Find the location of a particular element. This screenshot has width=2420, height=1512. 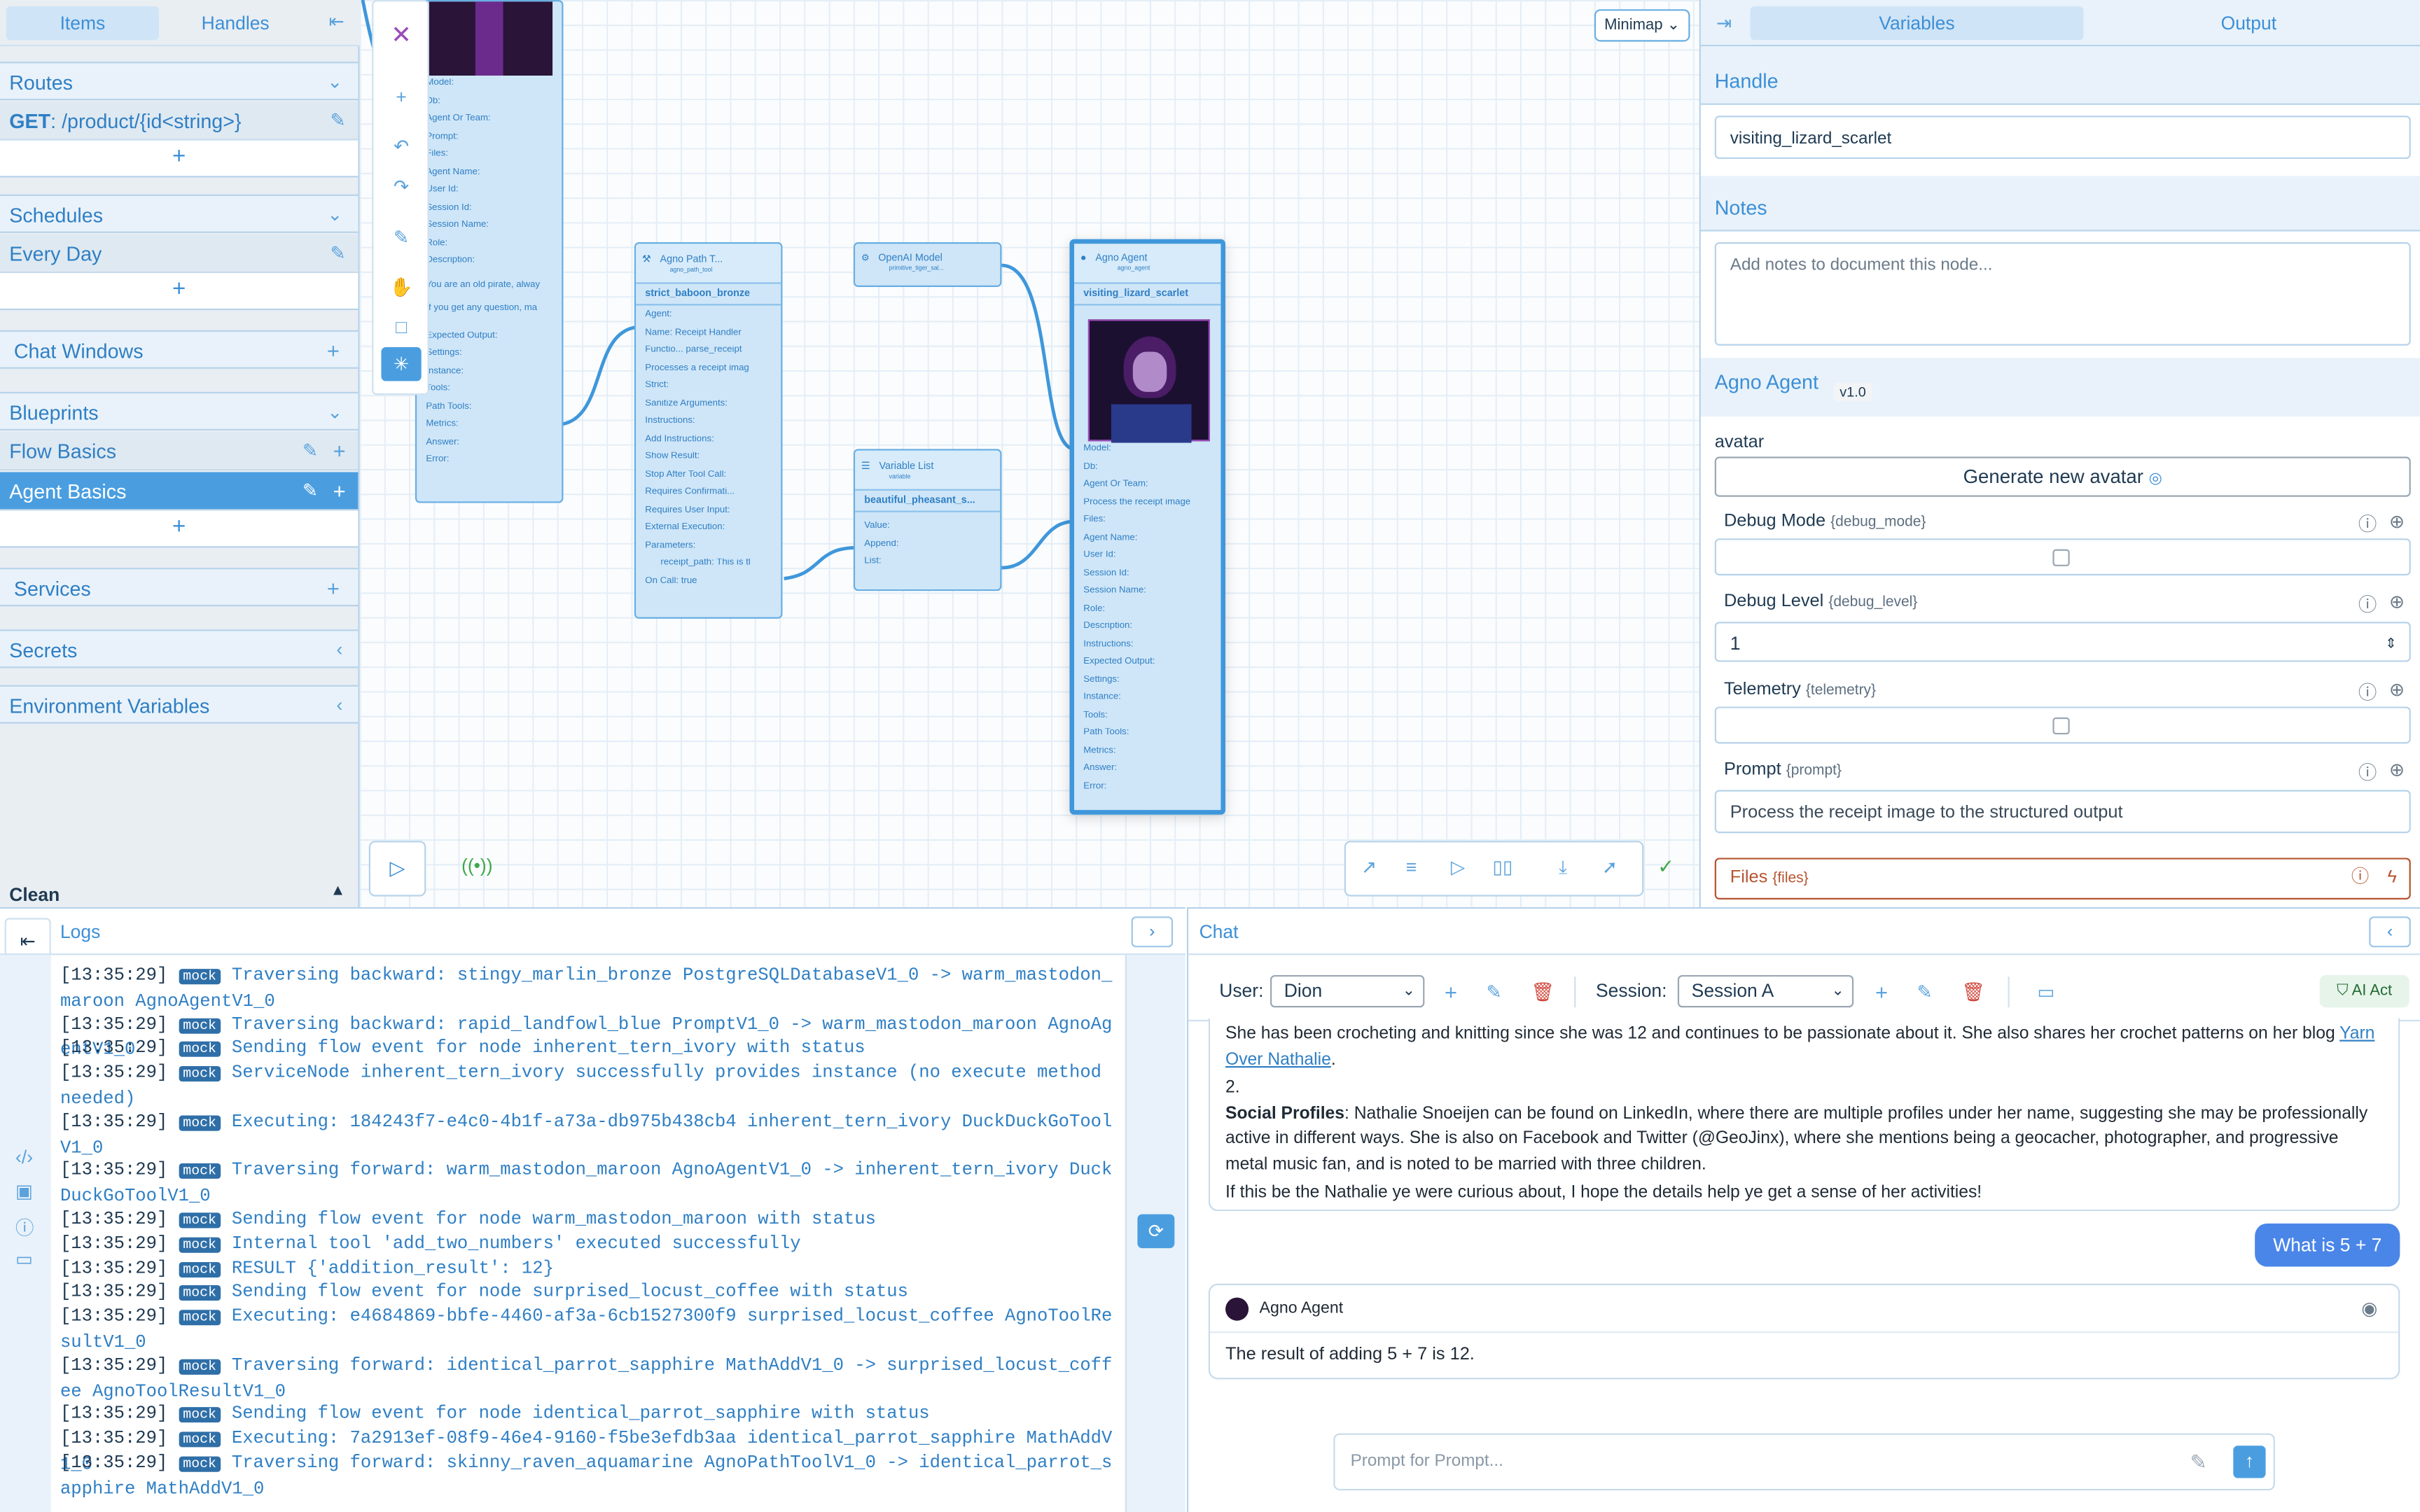

share-icon: ↗ is located at coordinates (1369, 867).